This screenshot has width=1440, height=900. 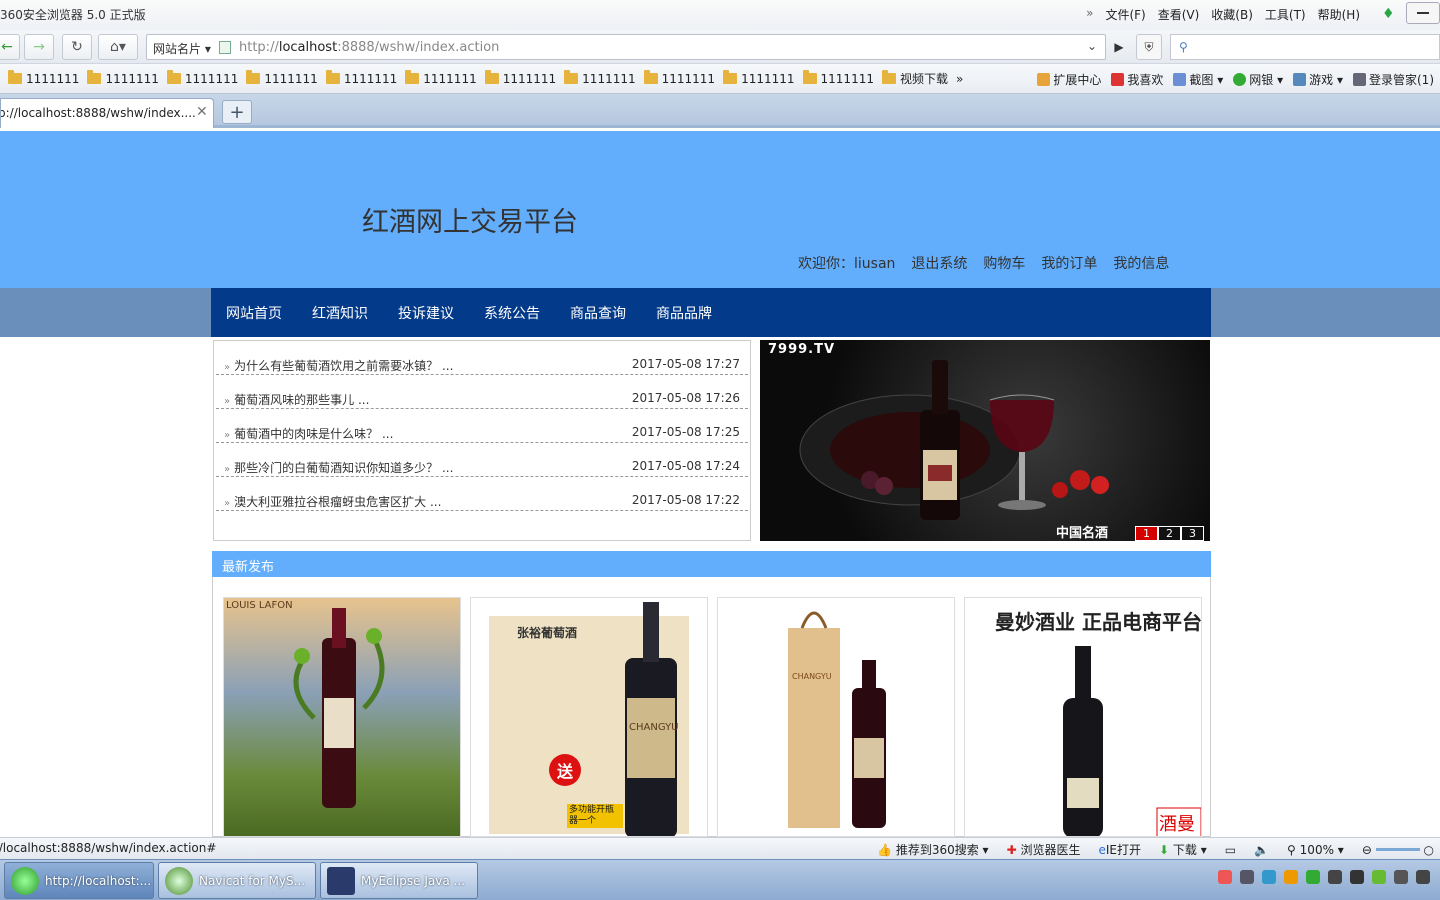 I want to click on back-button: ←, so click(x=10, y=47).